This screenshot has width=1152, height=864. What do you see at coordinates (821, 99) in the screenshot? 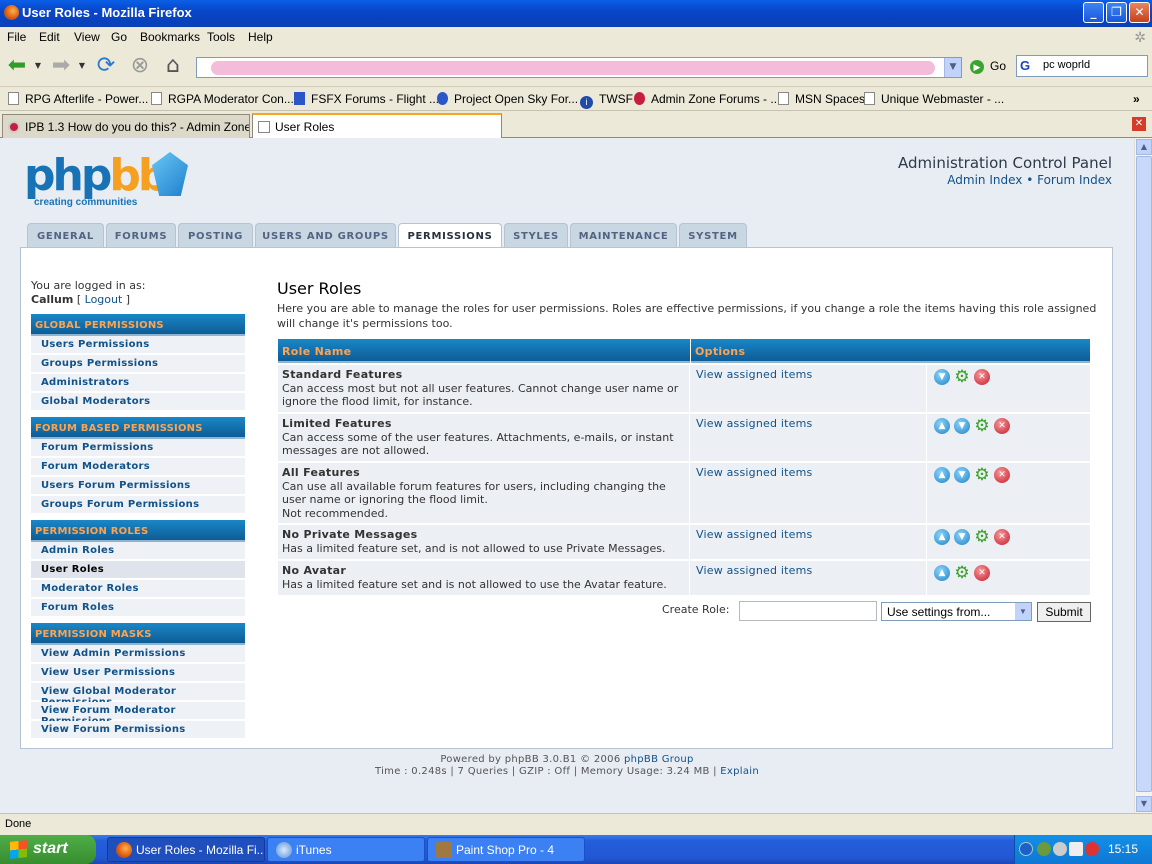
I see `bookmark-item: MSN Spaces` at bounding box center [821, 99].